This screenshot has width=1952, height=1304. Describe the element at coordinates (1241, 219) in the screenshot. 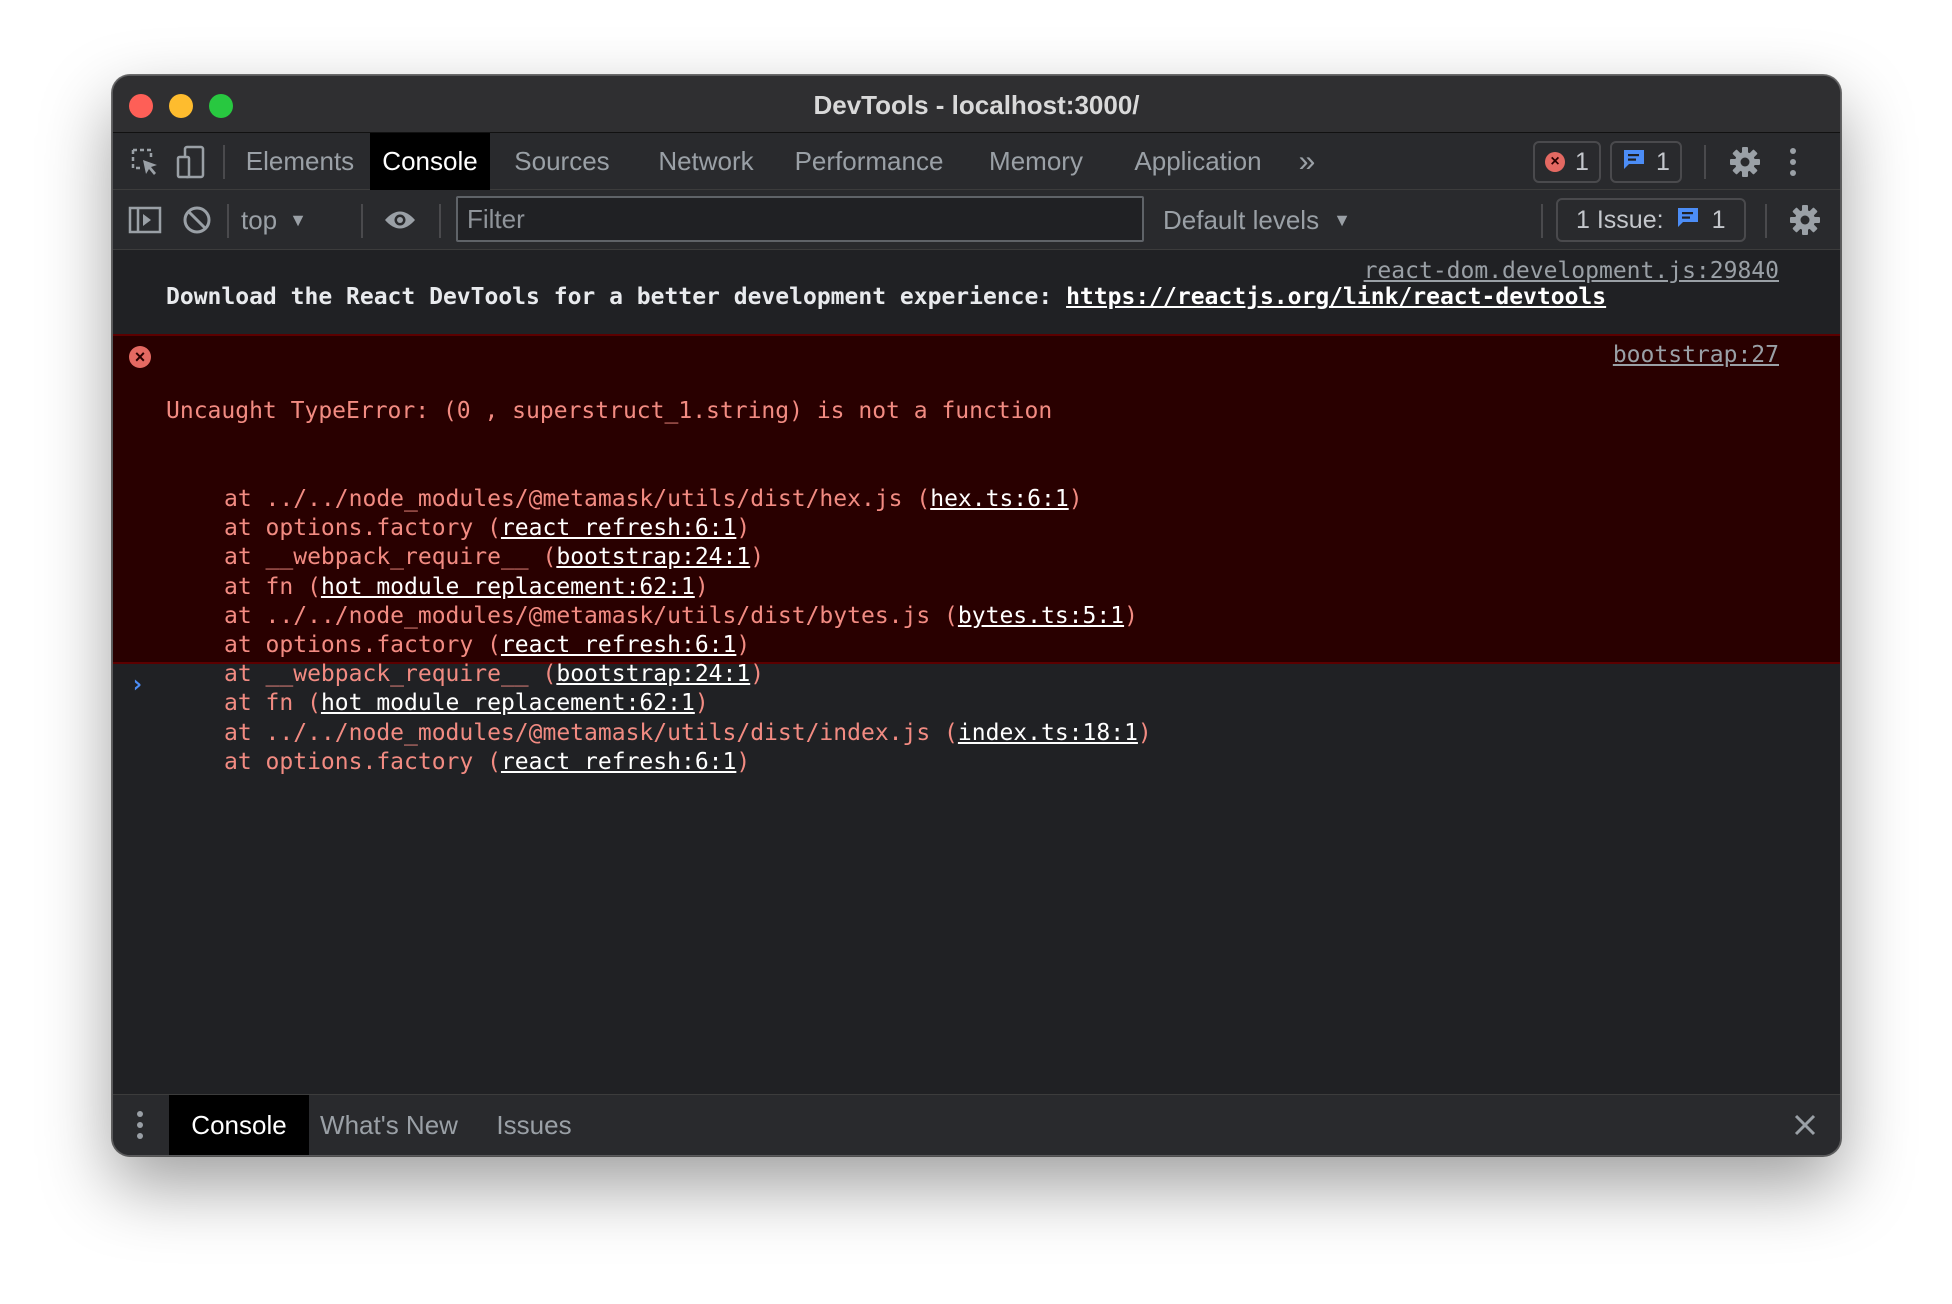

I see `default-levels-label: Default levels` at that location.